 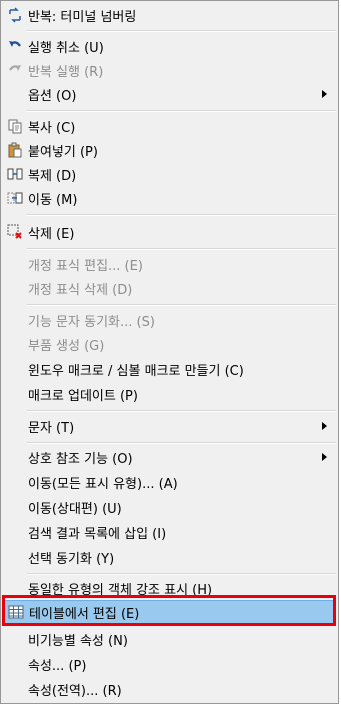 What do you see at coordinates (169, 150) in the screenshot?
I see `menu-item-paste: 붙여넣기 (P)` at bounding box center [169, 150].